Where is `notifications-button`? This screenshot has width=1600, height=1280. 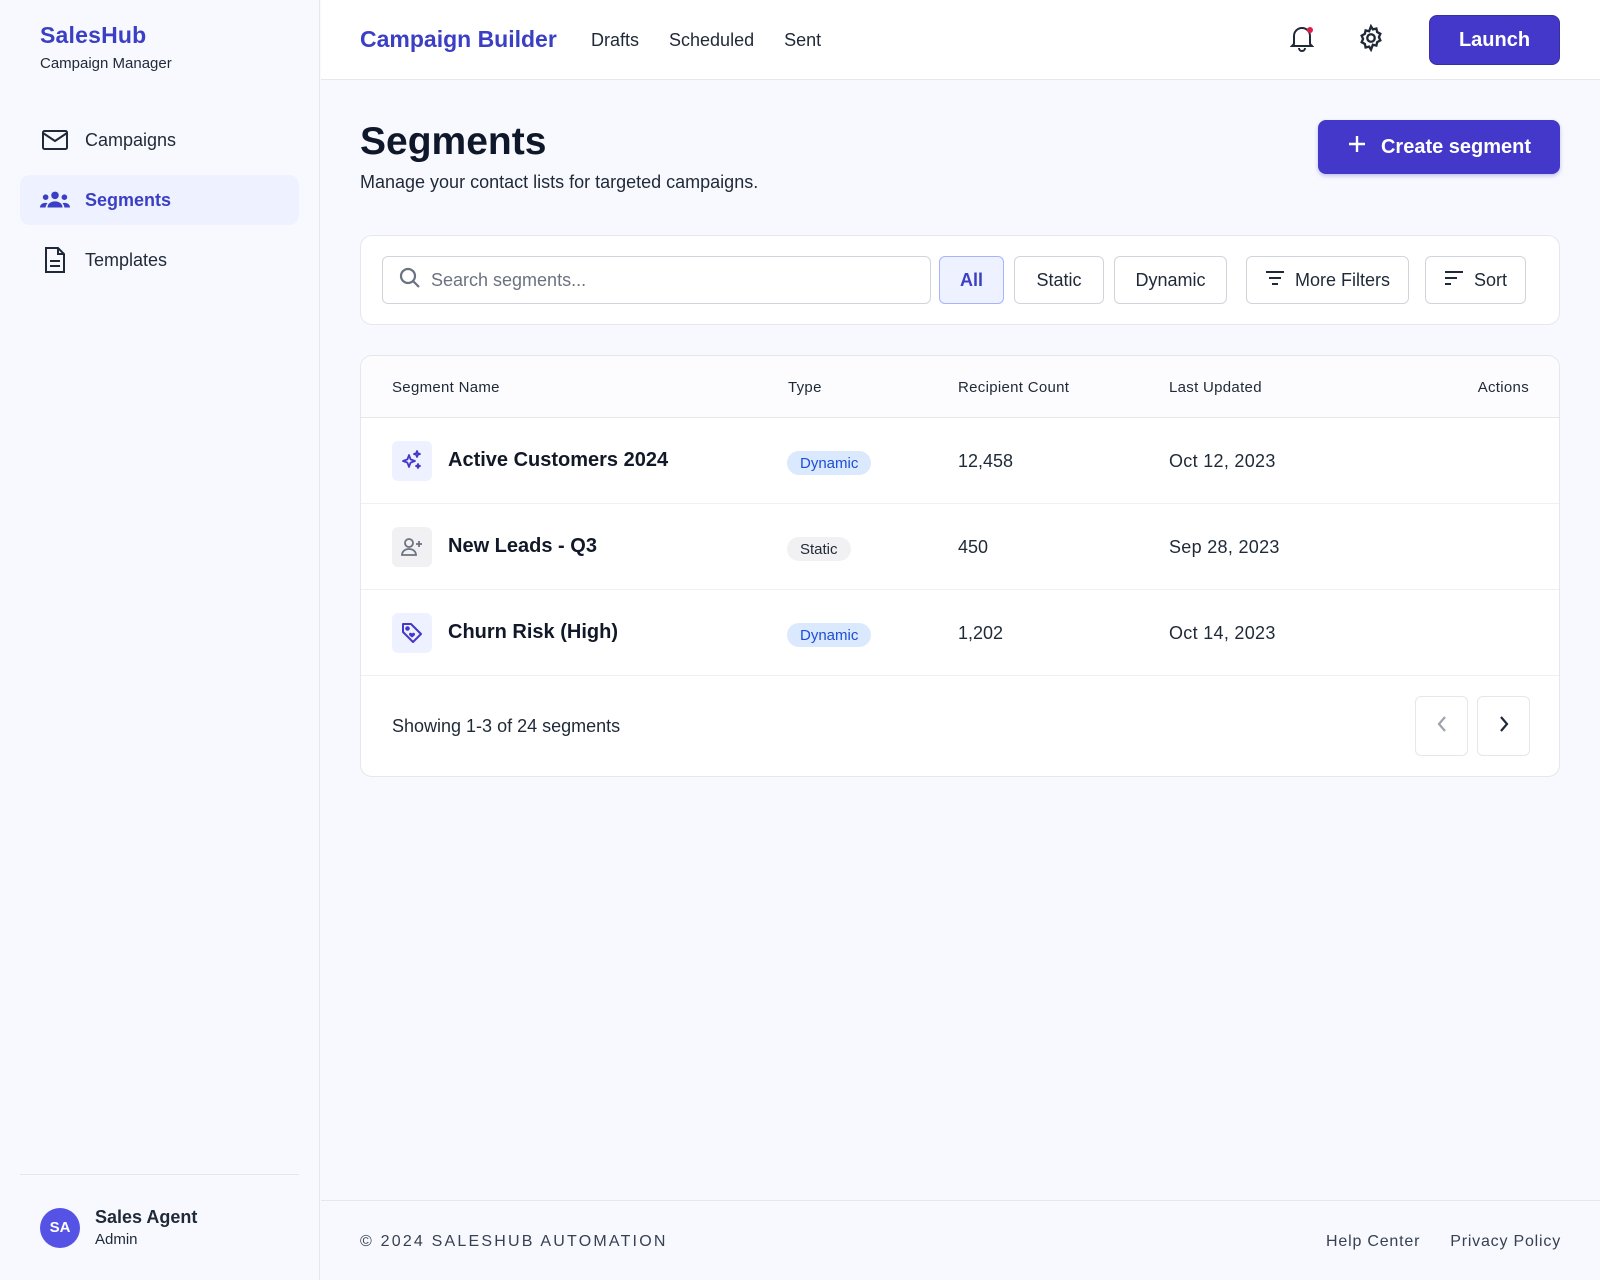
notifications-button is located at coordinates (1302, 40).